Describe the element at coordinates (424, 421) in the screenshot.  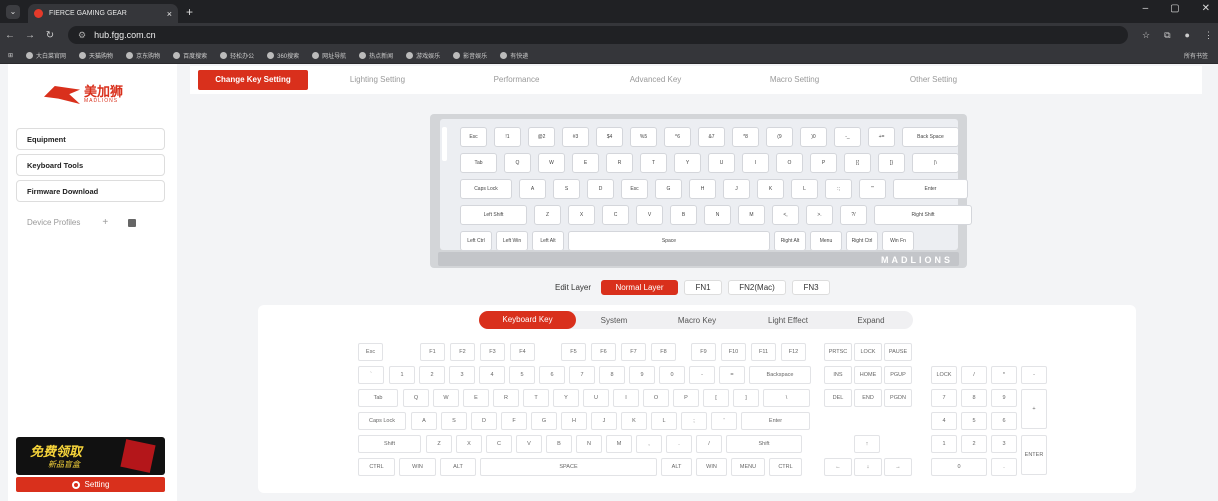
I see `keyboard-key: A` at that location.